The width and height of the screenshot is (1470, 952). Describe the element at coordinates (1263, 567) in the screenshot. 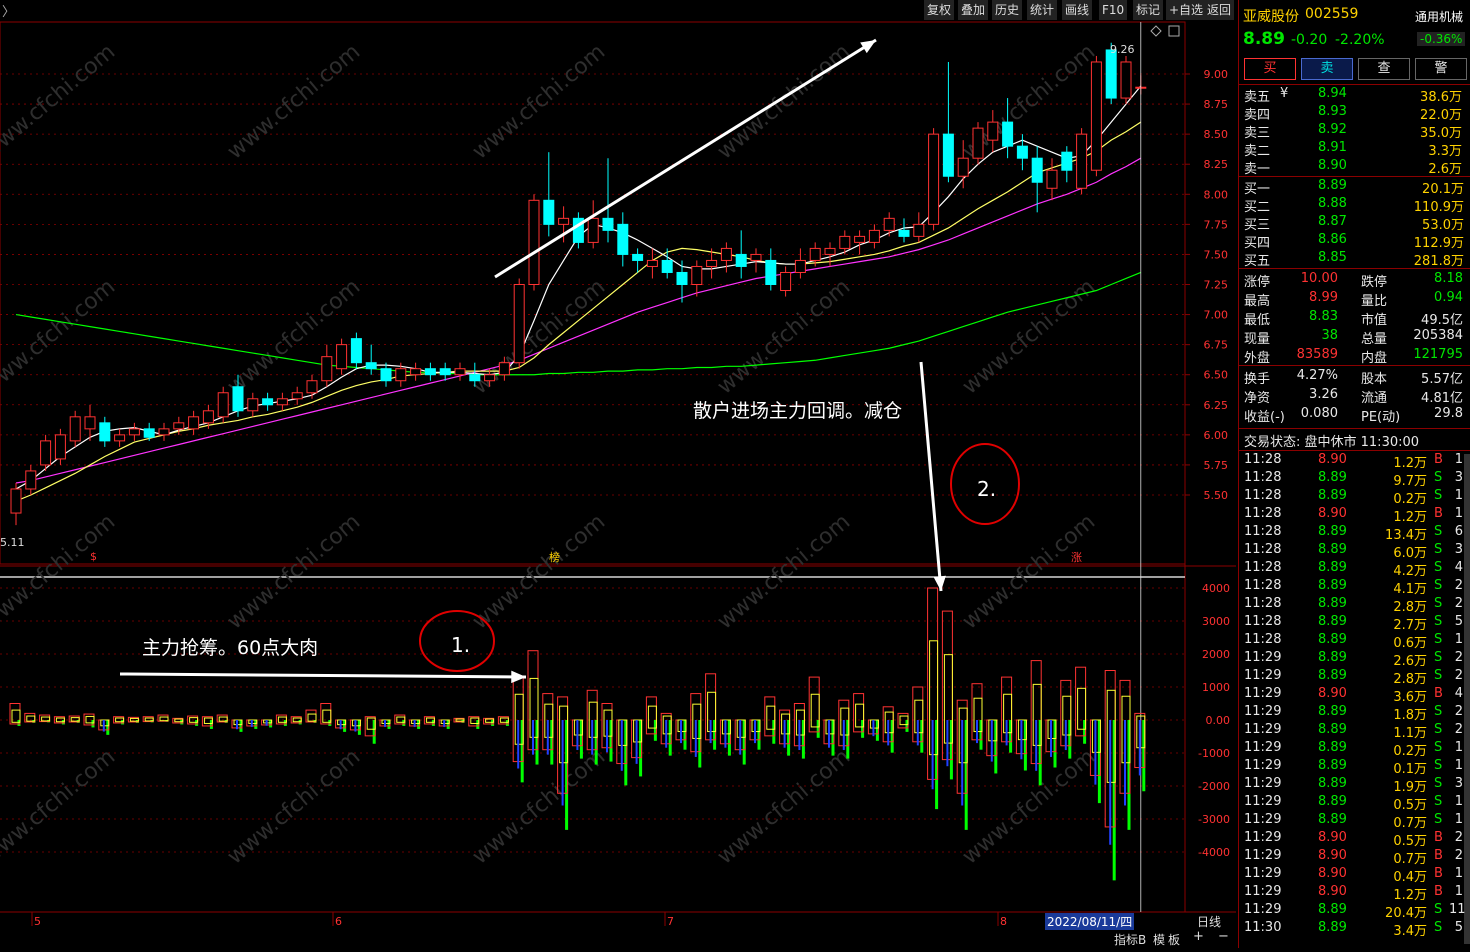

I see `tick-time: 11:28` at that location.